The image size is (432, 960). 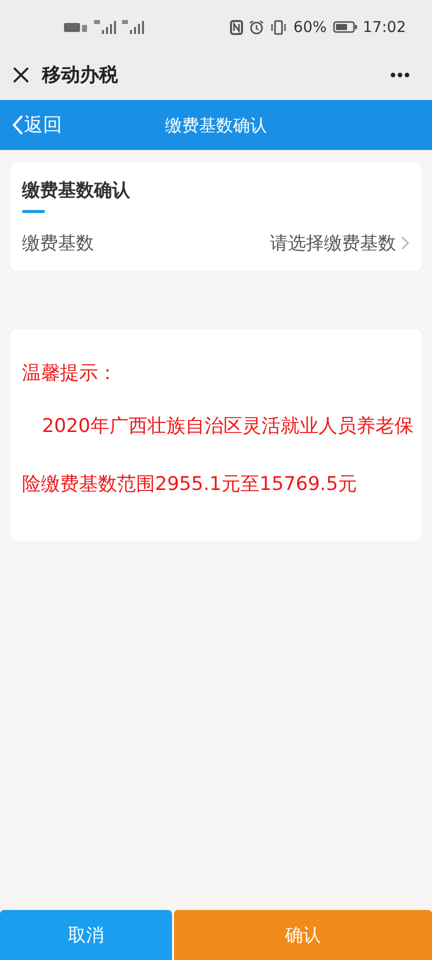 What do you see at coordinates (21, 75) in the screenshot?
I see `close-icon` at bounding box center [21, 75].